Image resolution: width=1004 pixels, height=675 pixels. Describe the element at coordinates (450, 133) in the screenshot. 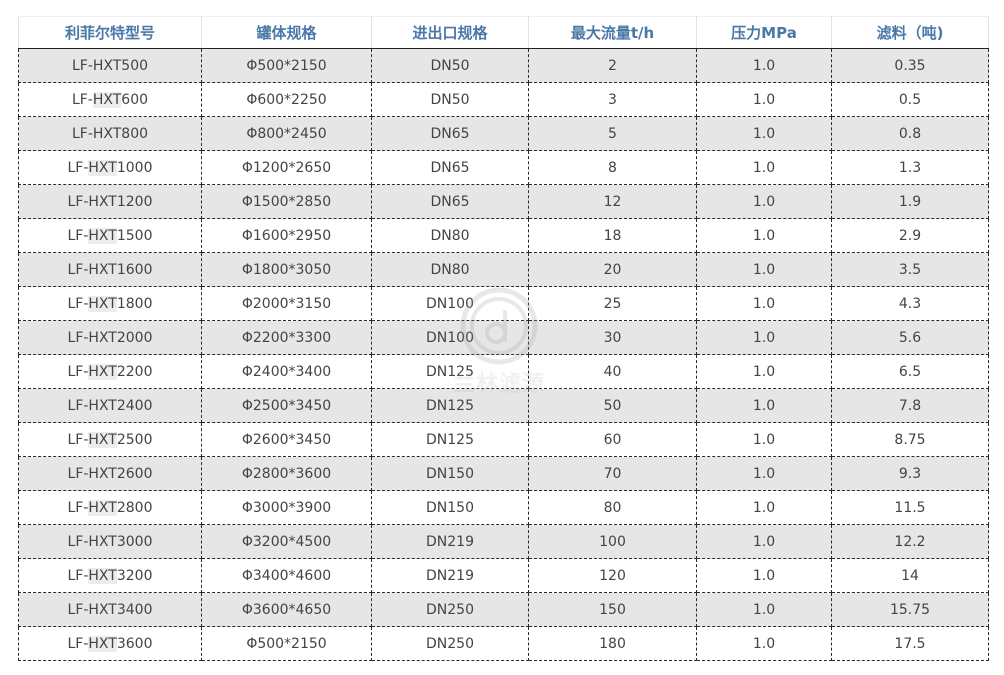

I see `cell-port-size: DN65` at that location.